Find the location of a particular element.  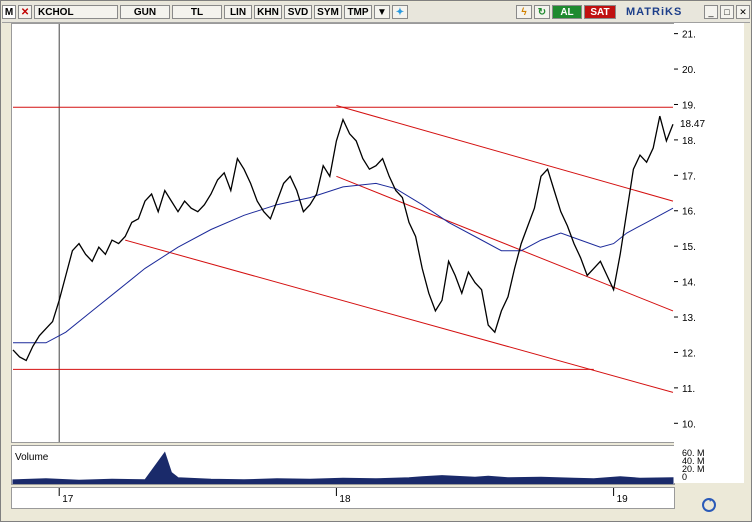

y-tick-label: 11. is located at coordinates (688, 389).